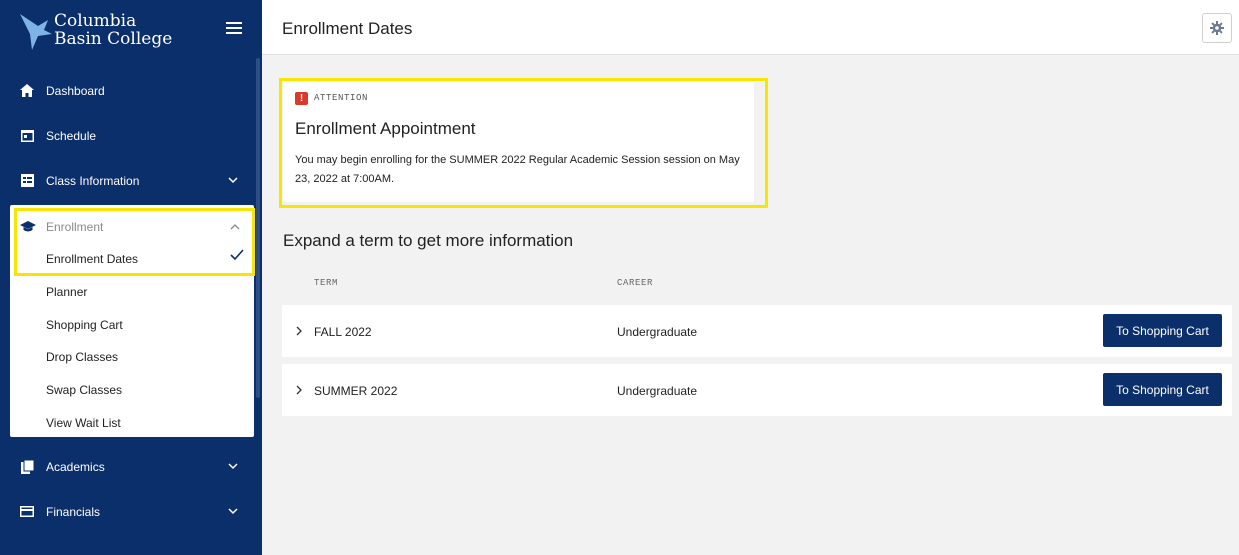 This screenshot has width=1239, height=555. I want to click on sidebar-item-label: Class Information, so click(93, 180).